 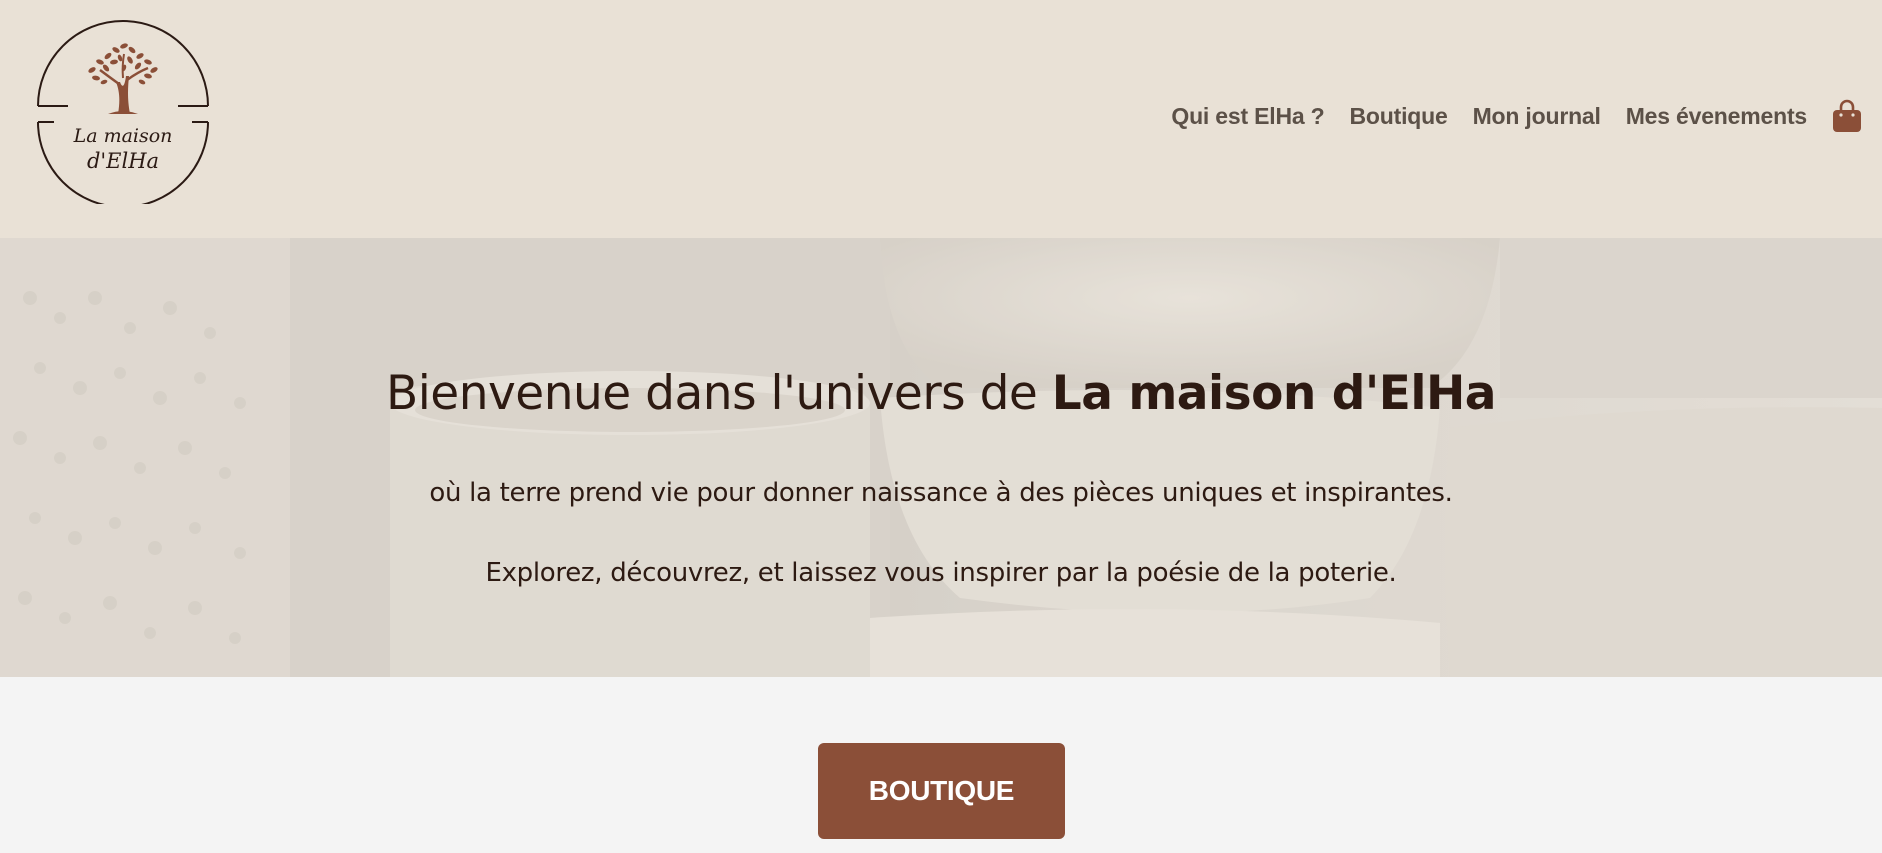 What do you see at coordinates (1847, 116) in the screenshot?
I see `shopping-bag-icon` at bounding box center [1847, 116].